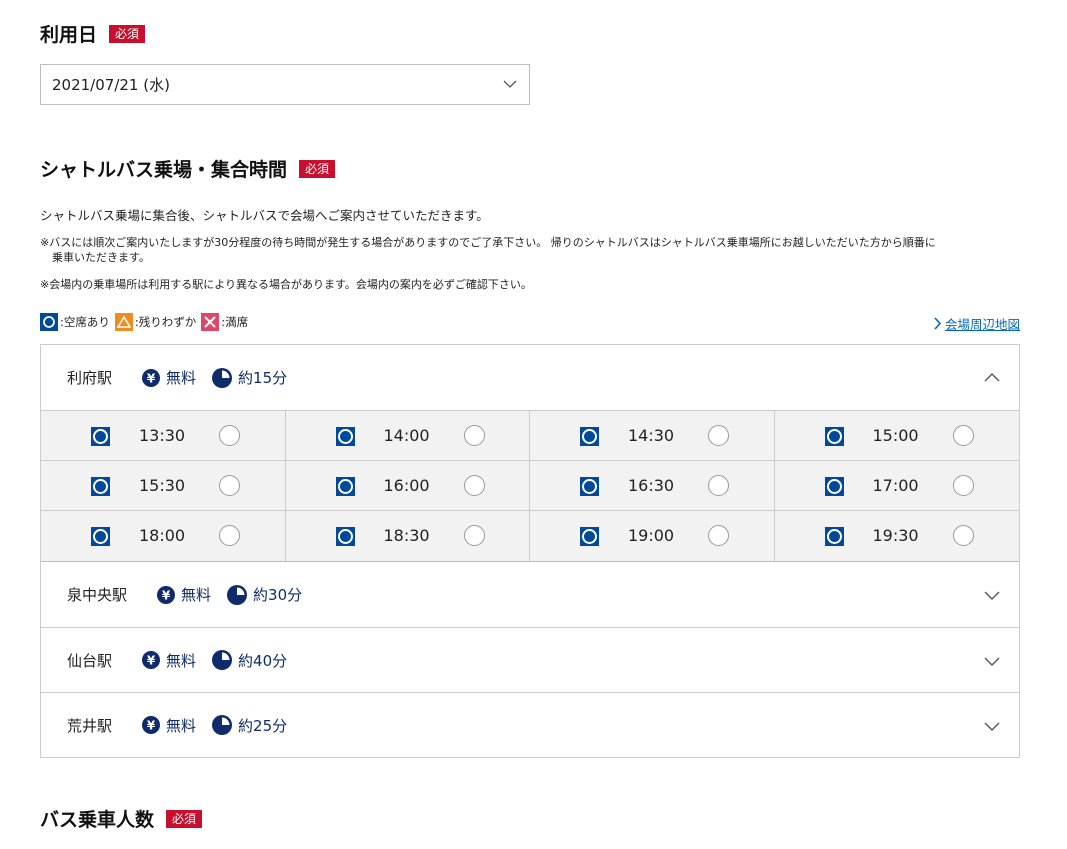 The width and height of the screenshot is (1067, 849). I want to click on time-slot: 19:30, so click(897, 536).